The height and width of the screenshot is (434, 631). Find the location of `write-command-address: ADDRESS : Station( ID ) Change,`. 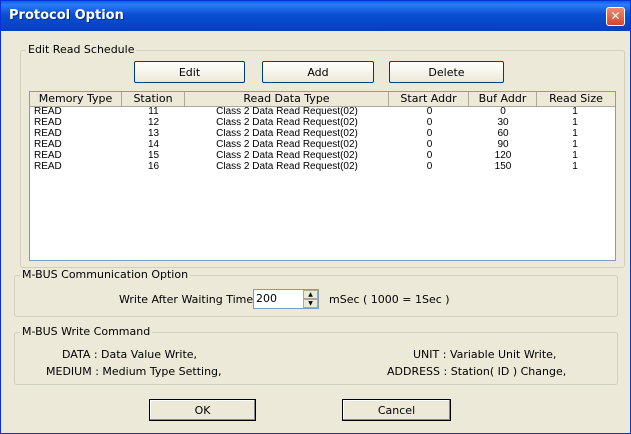

write-command-address: ADDRESS : Station( ID ) Change, is located at coordinates (477, 371).